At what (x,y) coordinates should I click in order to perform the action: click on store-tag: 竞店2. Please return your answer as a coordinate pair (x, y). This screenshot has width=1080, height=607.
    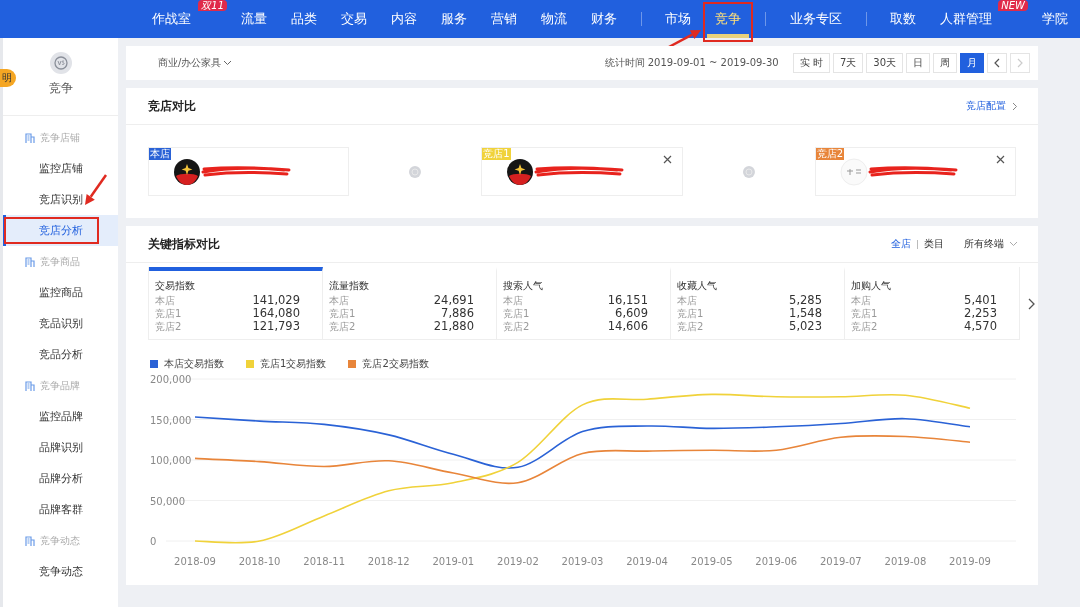
    Looking at the image, I should click on (829, 154).